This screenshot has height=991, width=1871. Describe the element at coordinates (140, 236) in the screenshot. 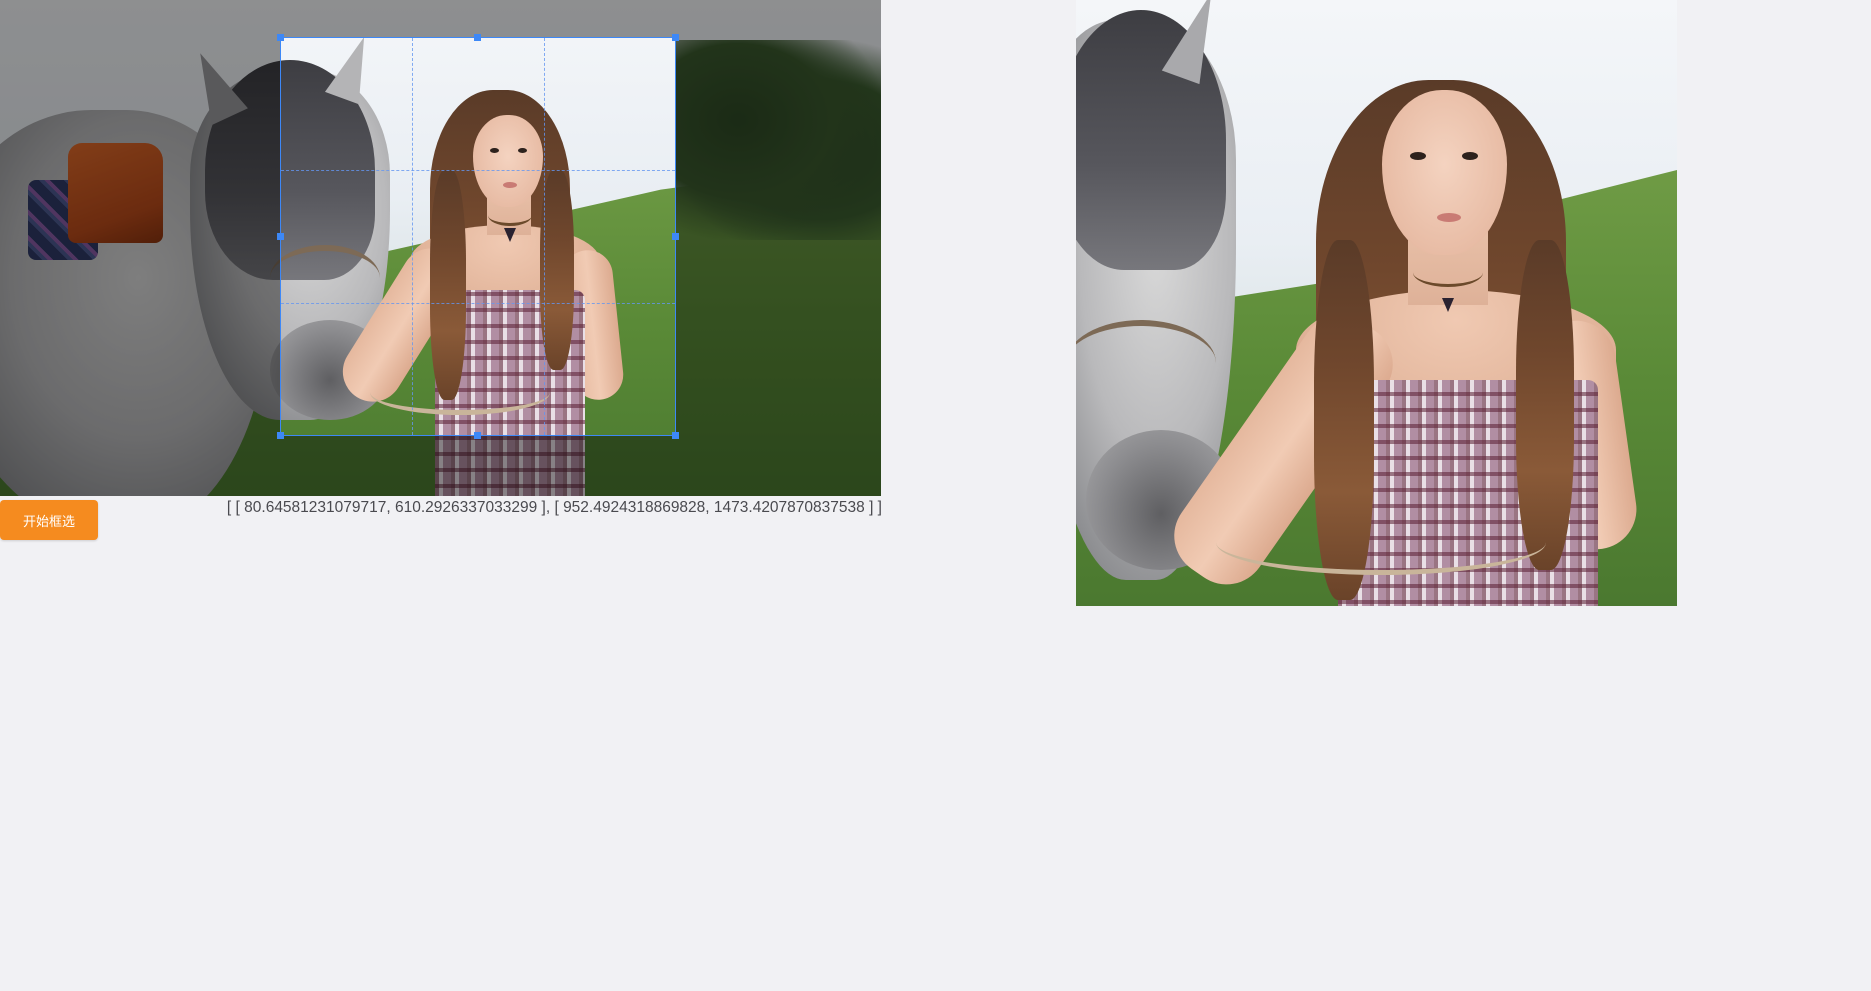

I see `crop-mask-left` at that location.